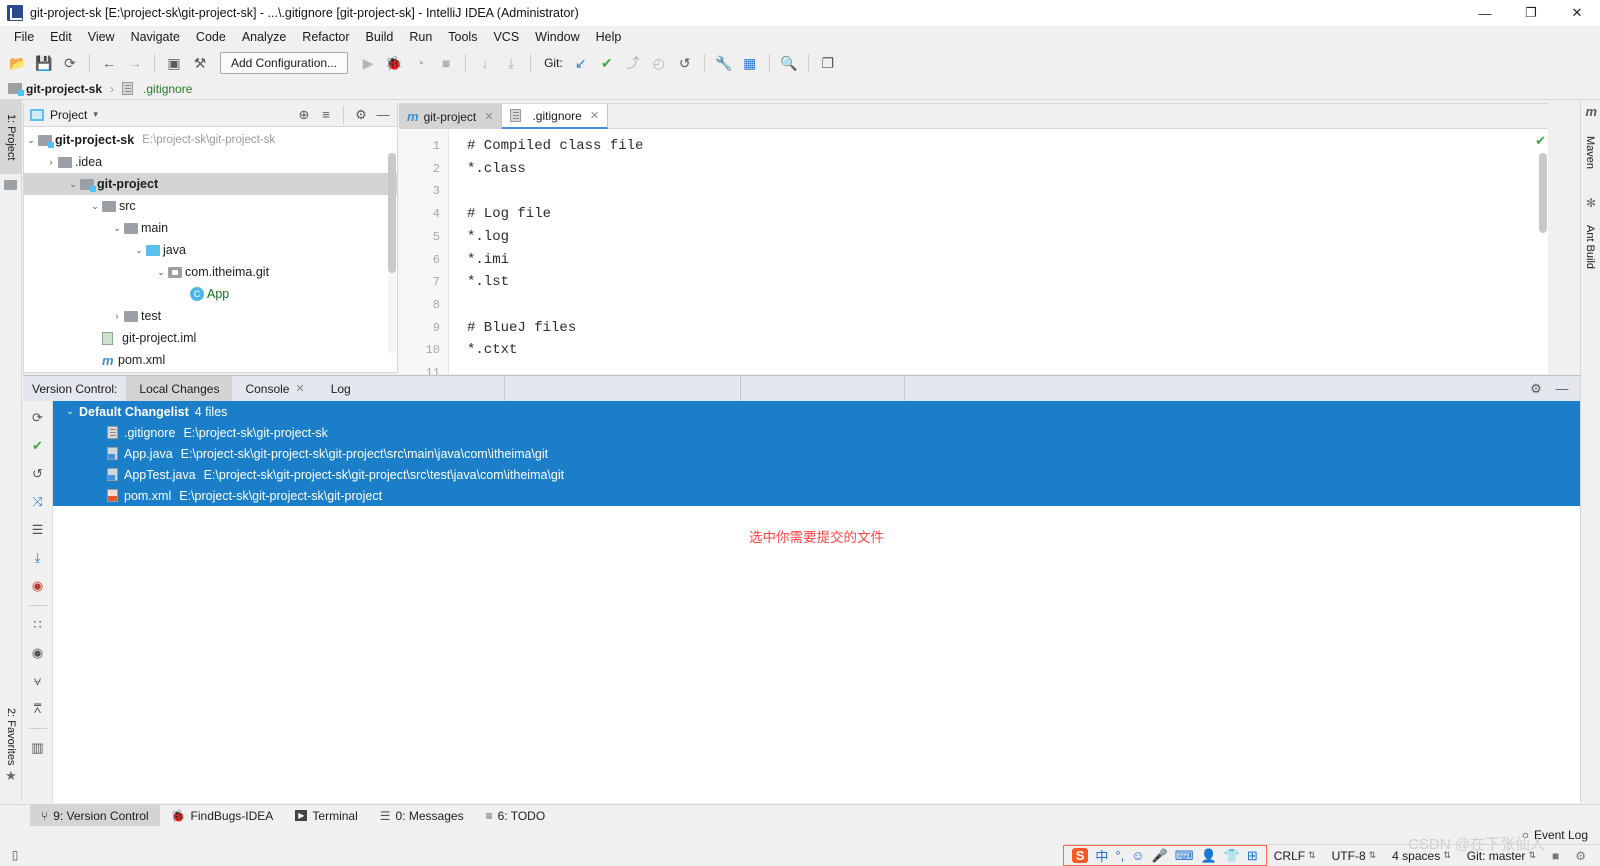 This screenshot has width=1600, height=866. What do you see at coordinates (326, 816) in the screenshot?
I see `bottom-tab-terminal: ▶ Terminal` at bounding box center [326, 816].